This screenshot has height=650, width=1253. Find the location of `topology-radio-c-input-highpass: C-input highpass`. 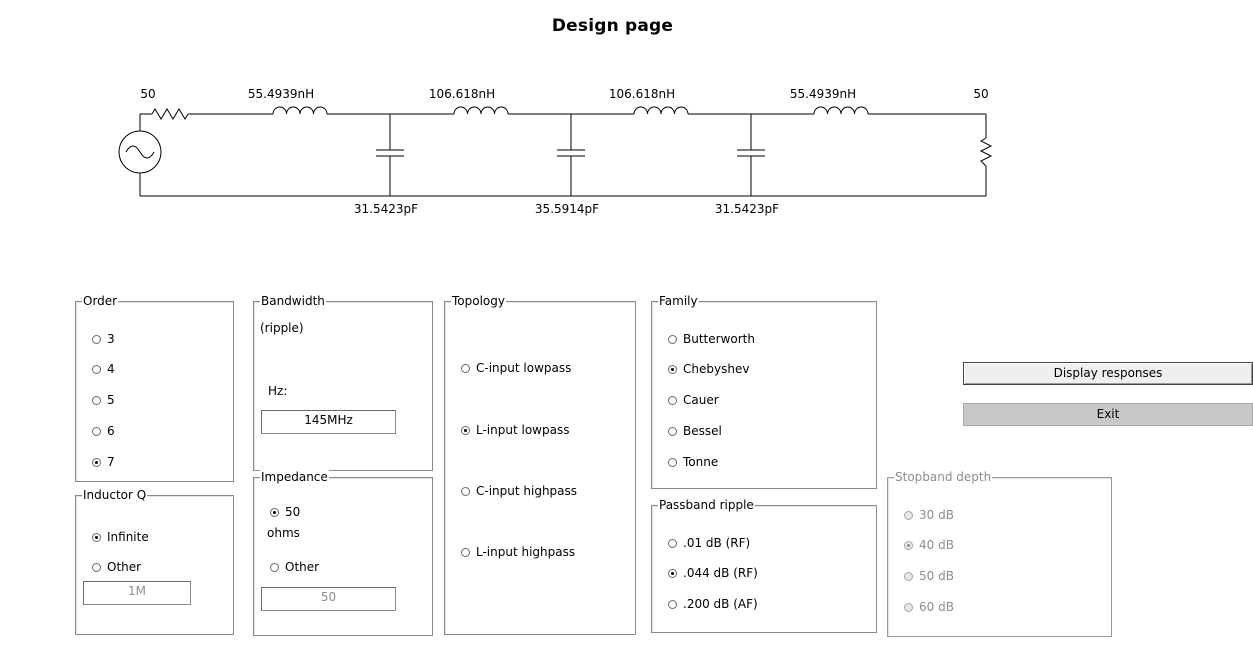

topology-radio-c-input-highpass: C-input highpass is located at coordinates (519, 491).